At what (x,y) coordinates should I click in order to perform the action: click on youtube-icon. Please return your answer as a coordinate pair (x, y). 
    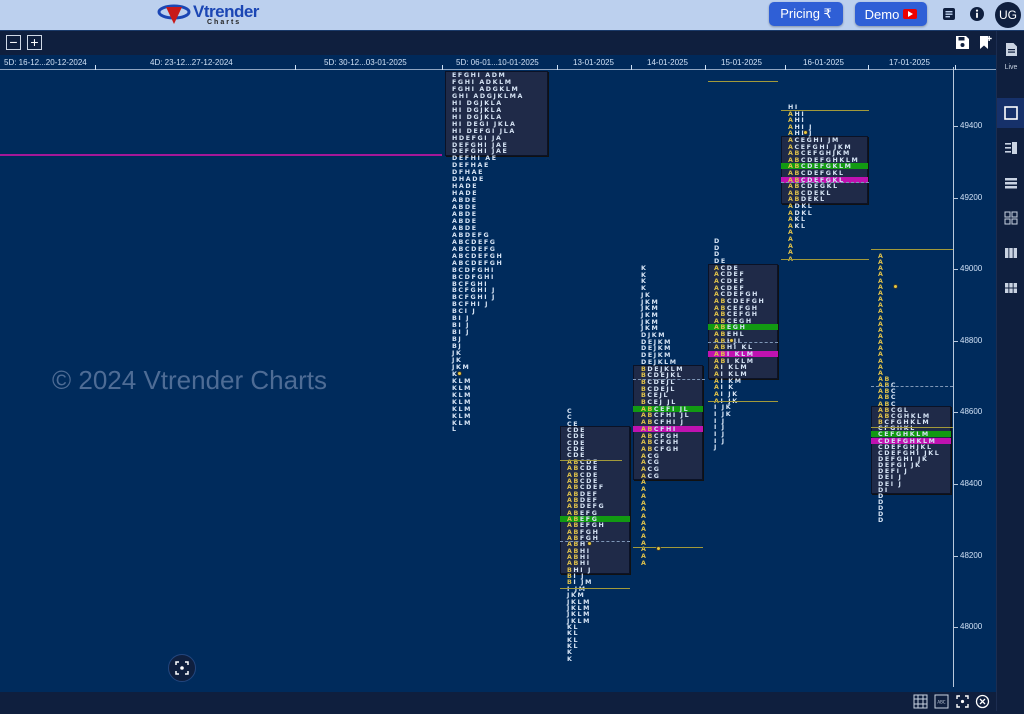
    Looking at the image, I should click on (910, 14).